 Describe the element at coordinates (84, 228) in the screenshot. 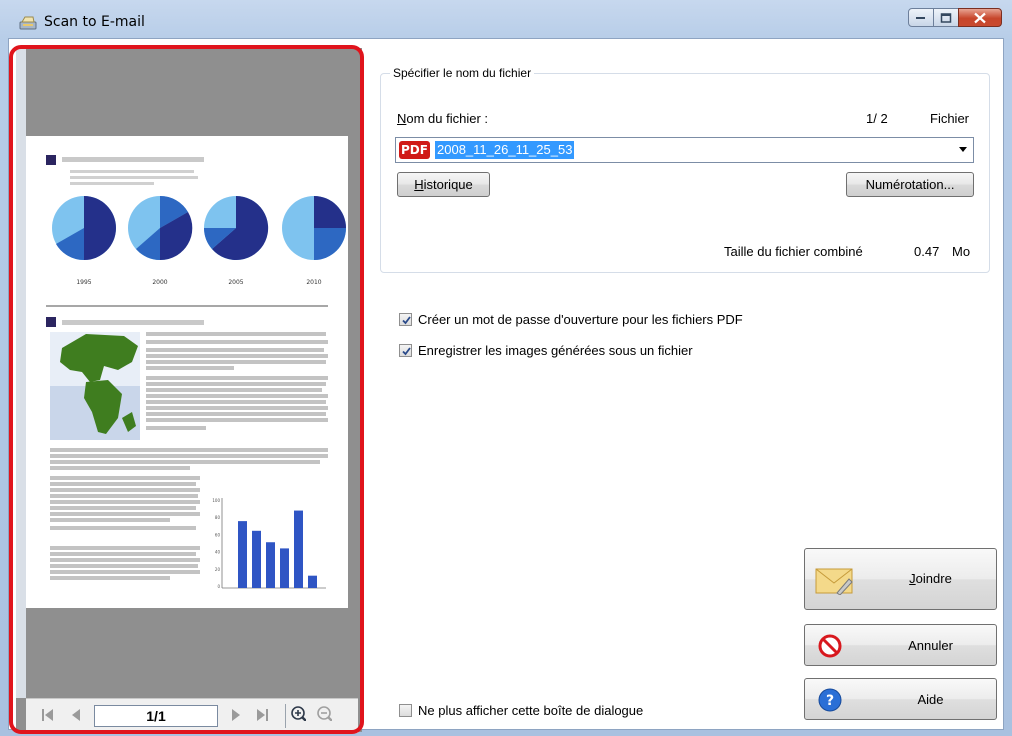

I see `pie-chart-1995` at that location.